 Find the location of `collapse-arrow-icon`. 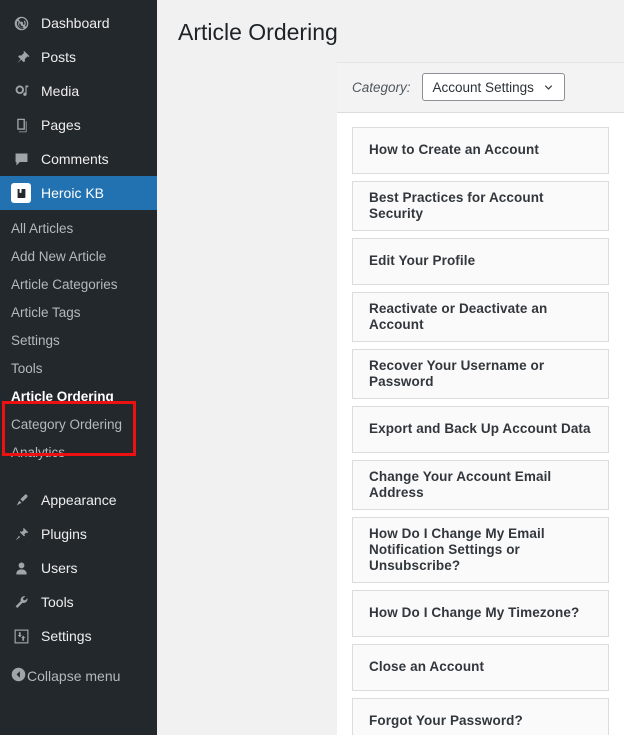

collapse-arrow-icon is located at coordinates (18, 676).